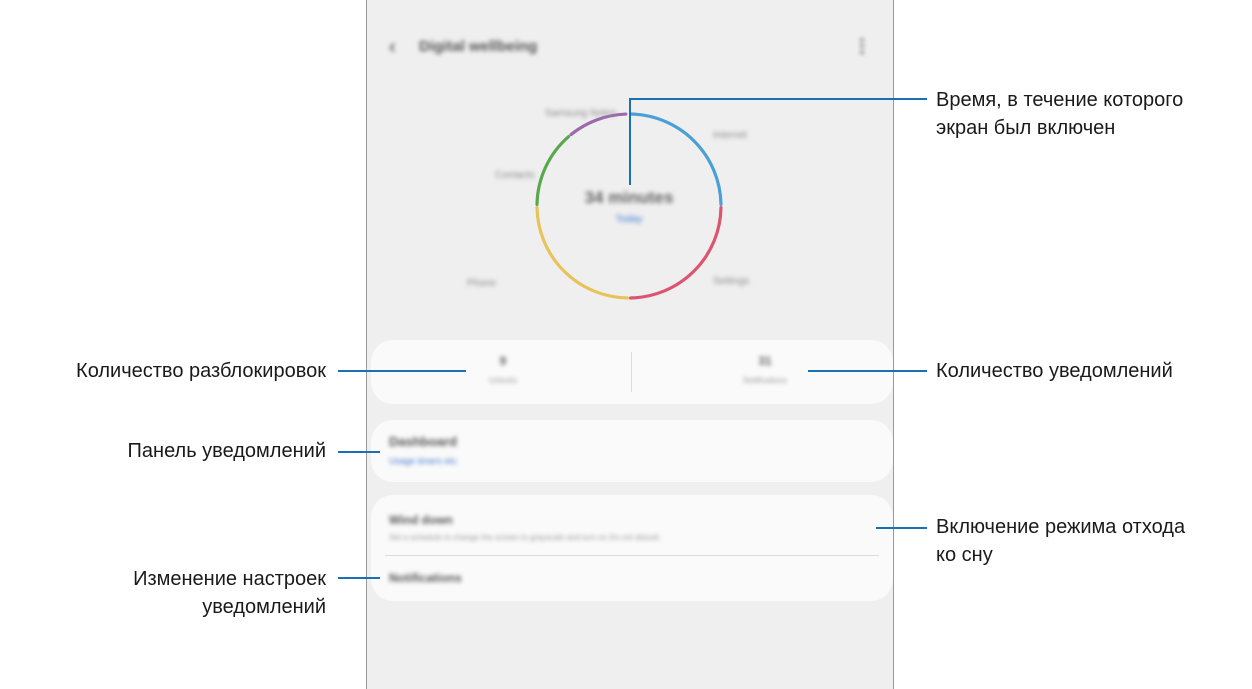  Describe the element at coordinates (229, 593) in the screenshot. I see `callout-notification-settings: Изменение настроек уведомлений` at that location.